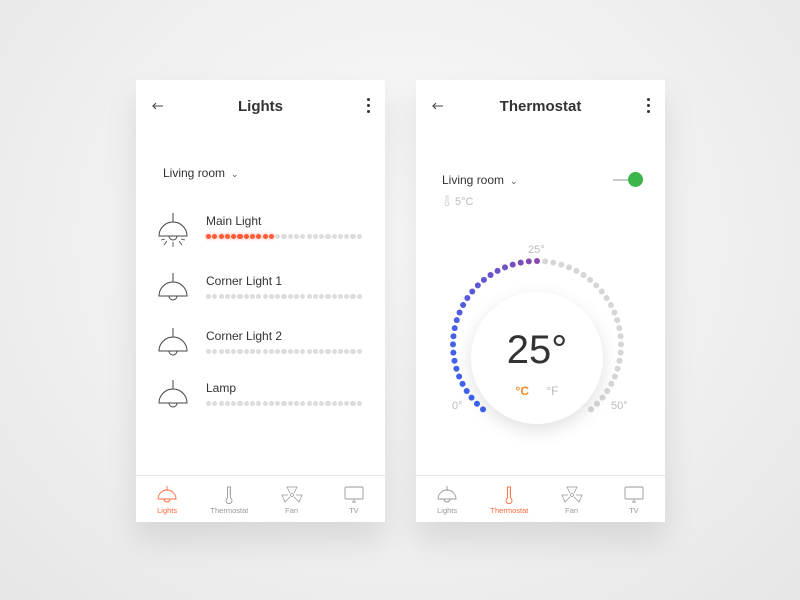 Image resolution: width=800 pixels, height=600 pixels. I want to click on nav-label: Fan, so click(292, 510).